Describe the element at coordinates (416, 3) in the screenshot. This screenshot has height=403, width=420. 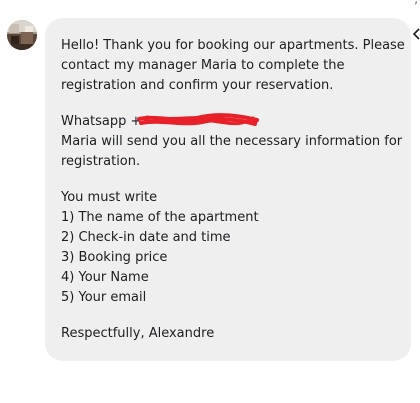
I see `cut-off-top-mark: ‚` at that location.